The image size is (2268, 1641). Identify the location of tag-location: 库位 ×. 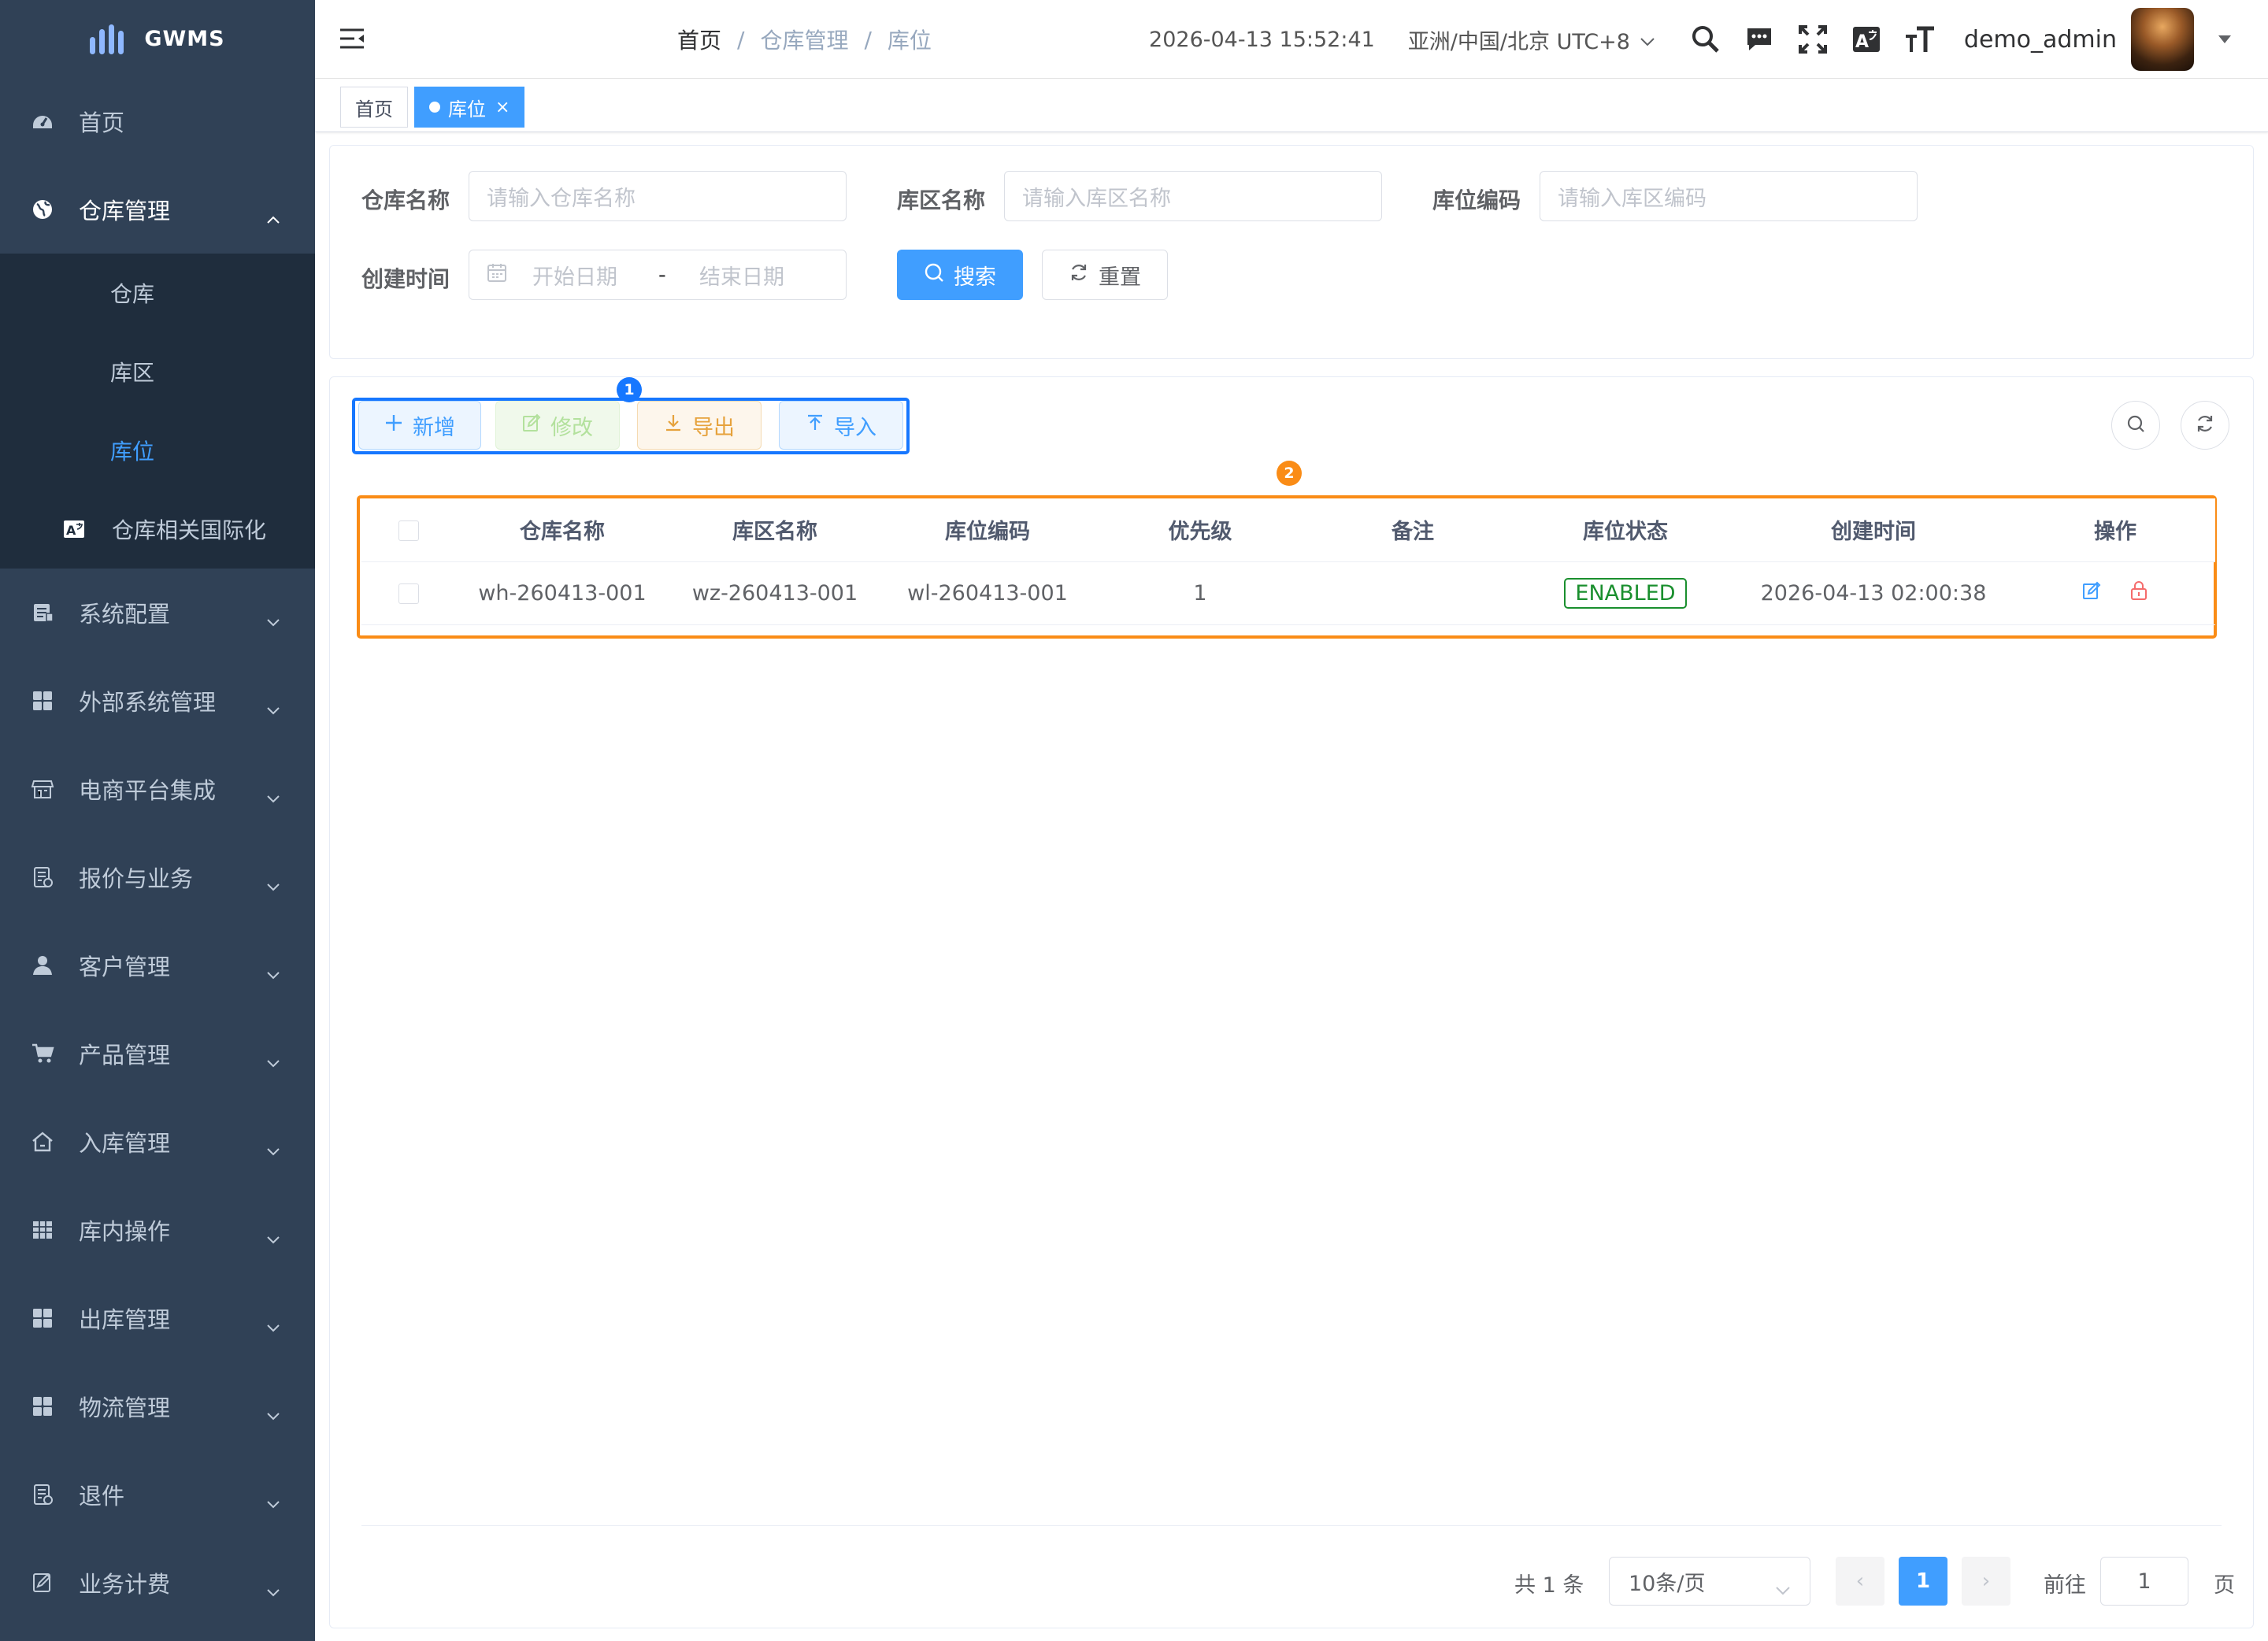
(469, 107).